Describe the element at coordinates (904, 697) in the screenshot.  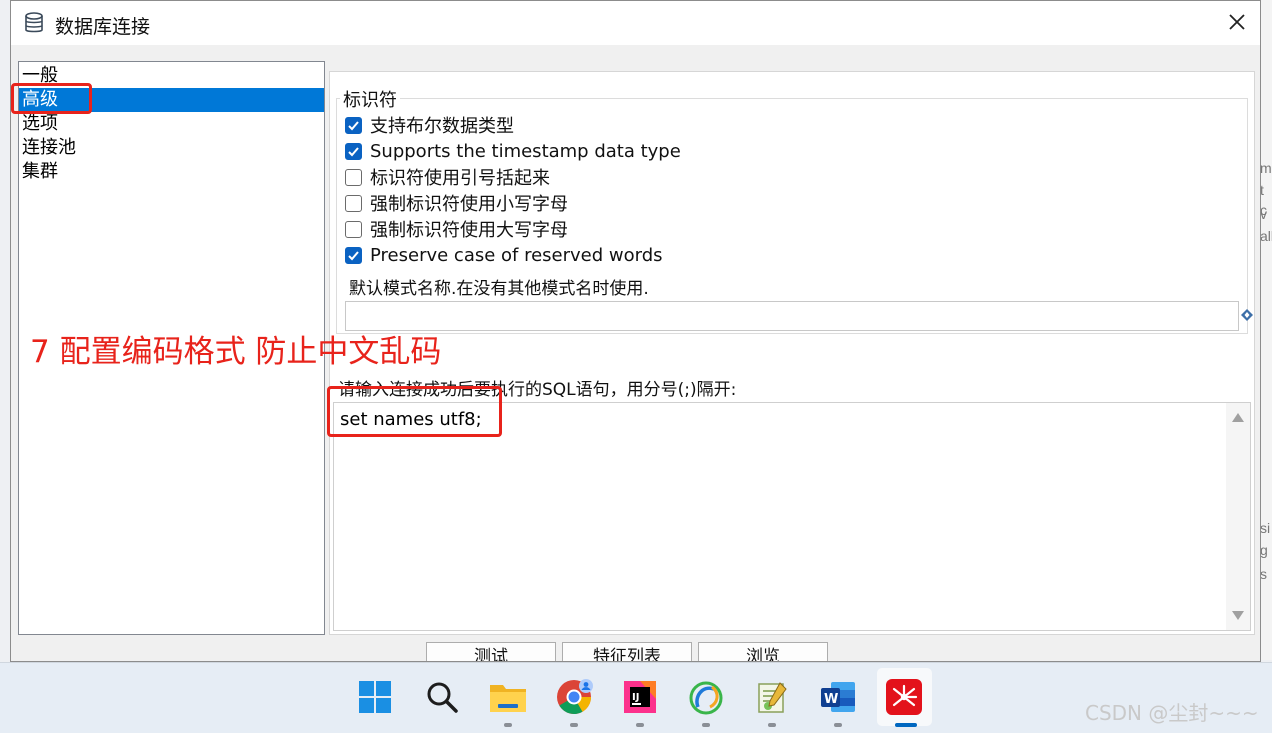
I see `xmind-icon` at that location.